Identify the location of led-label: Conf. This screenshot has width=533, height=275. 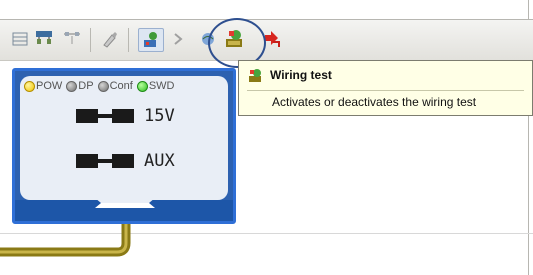
(121, 86).